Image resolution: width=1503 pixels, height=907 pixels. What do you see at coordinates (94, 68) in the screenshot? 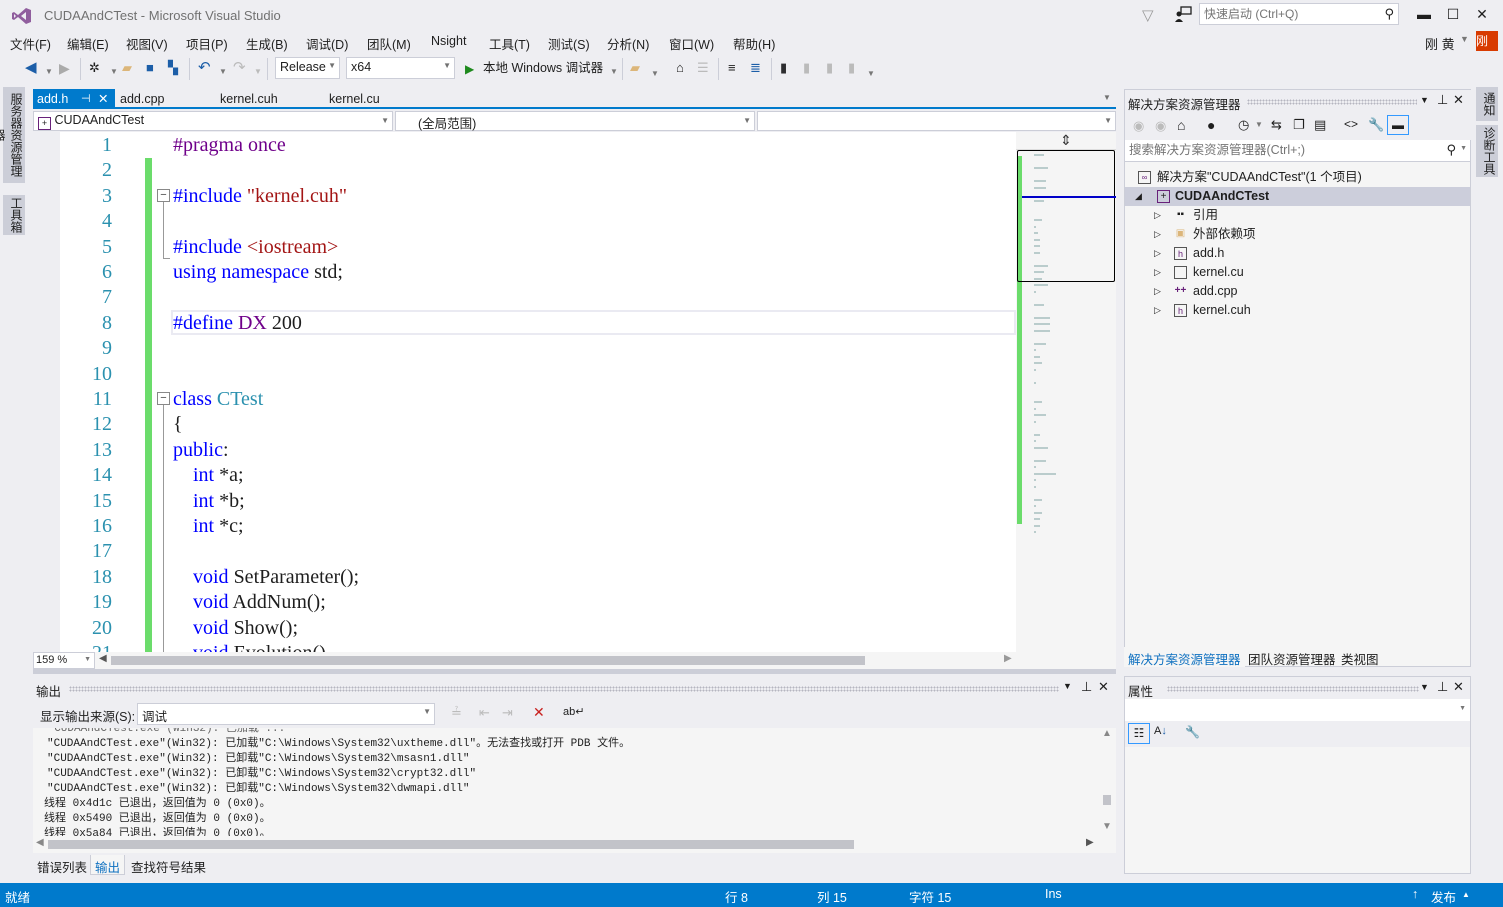
I see `new-project-icon: ✲` at bounding box center [94, 68].